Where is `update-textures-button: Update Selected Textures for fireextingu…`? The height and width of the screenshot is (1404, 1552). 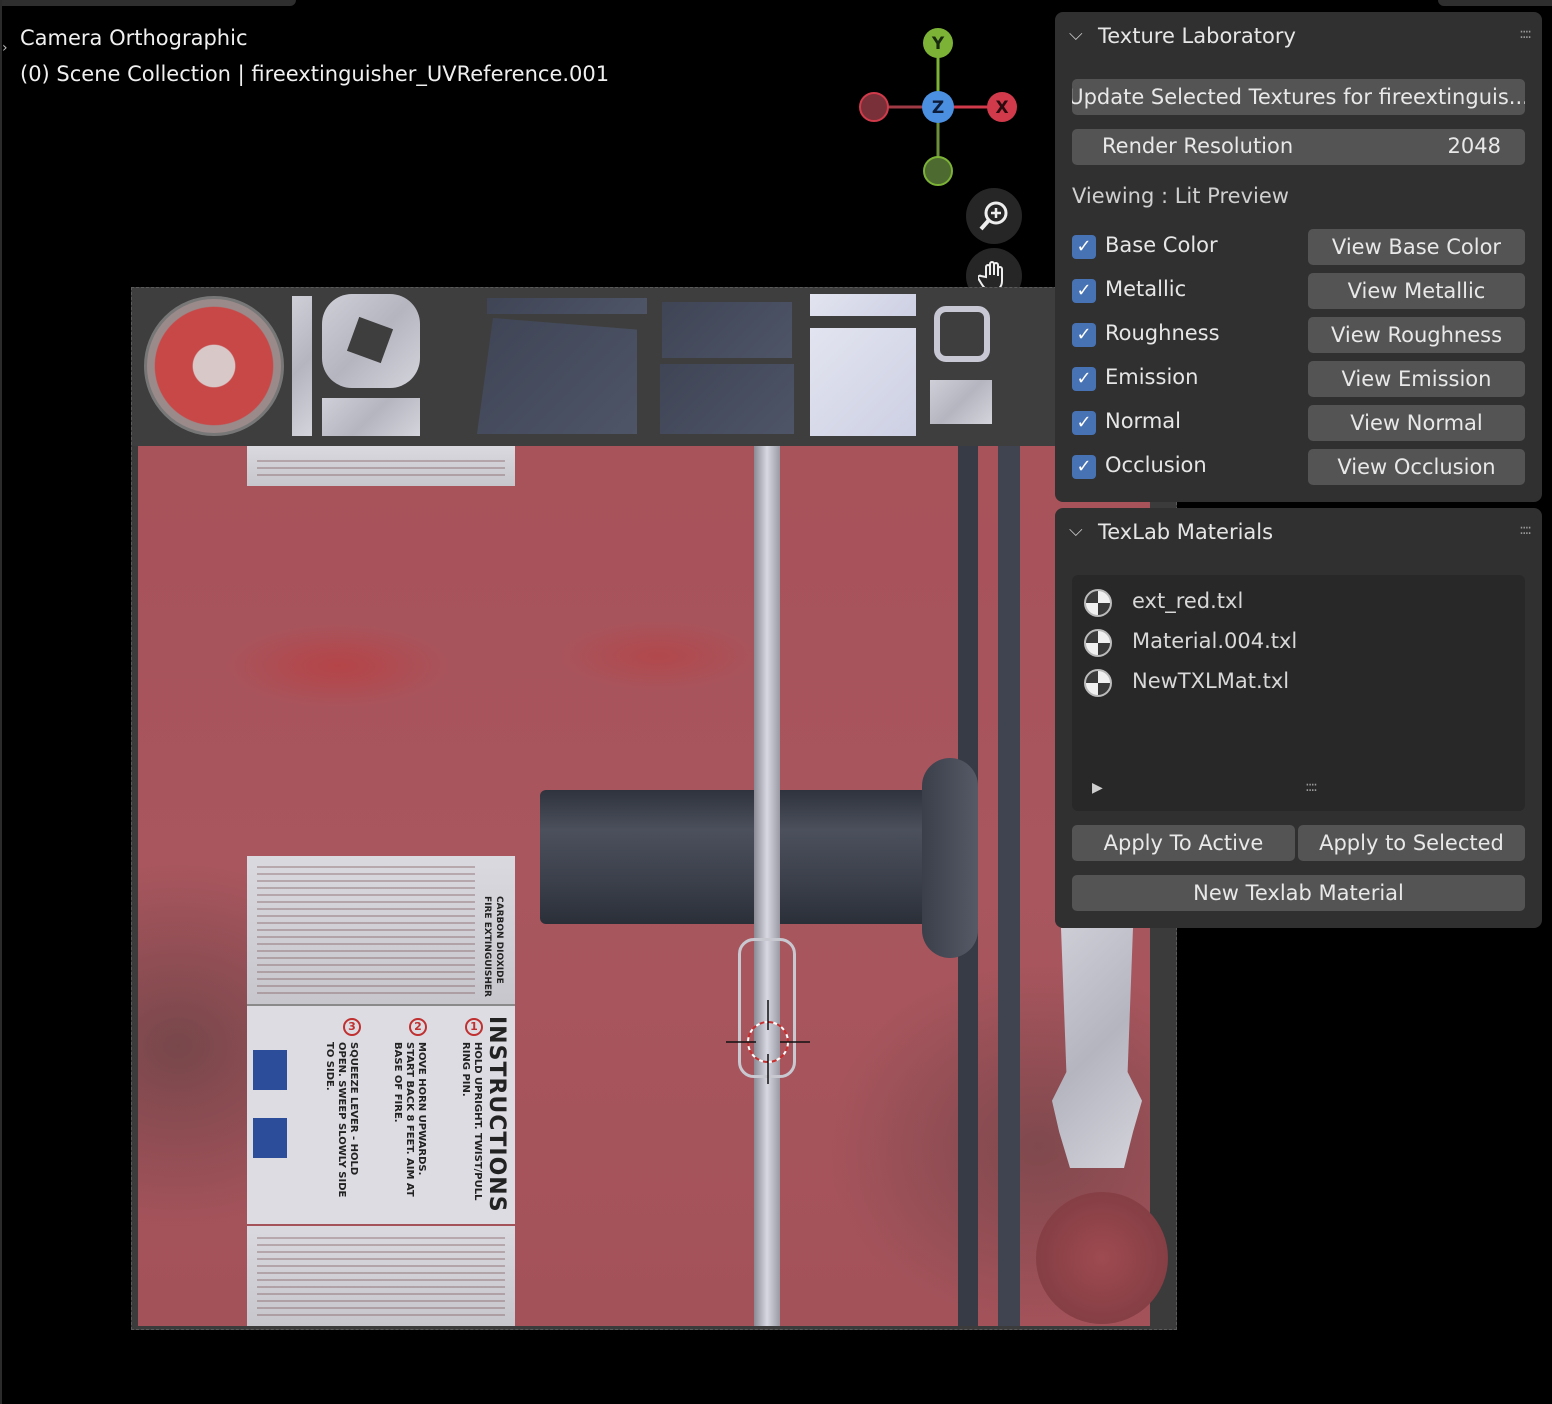
update-textures-button: Update Selected Textures for fireextingu… is located at coordinates (1298, 97).